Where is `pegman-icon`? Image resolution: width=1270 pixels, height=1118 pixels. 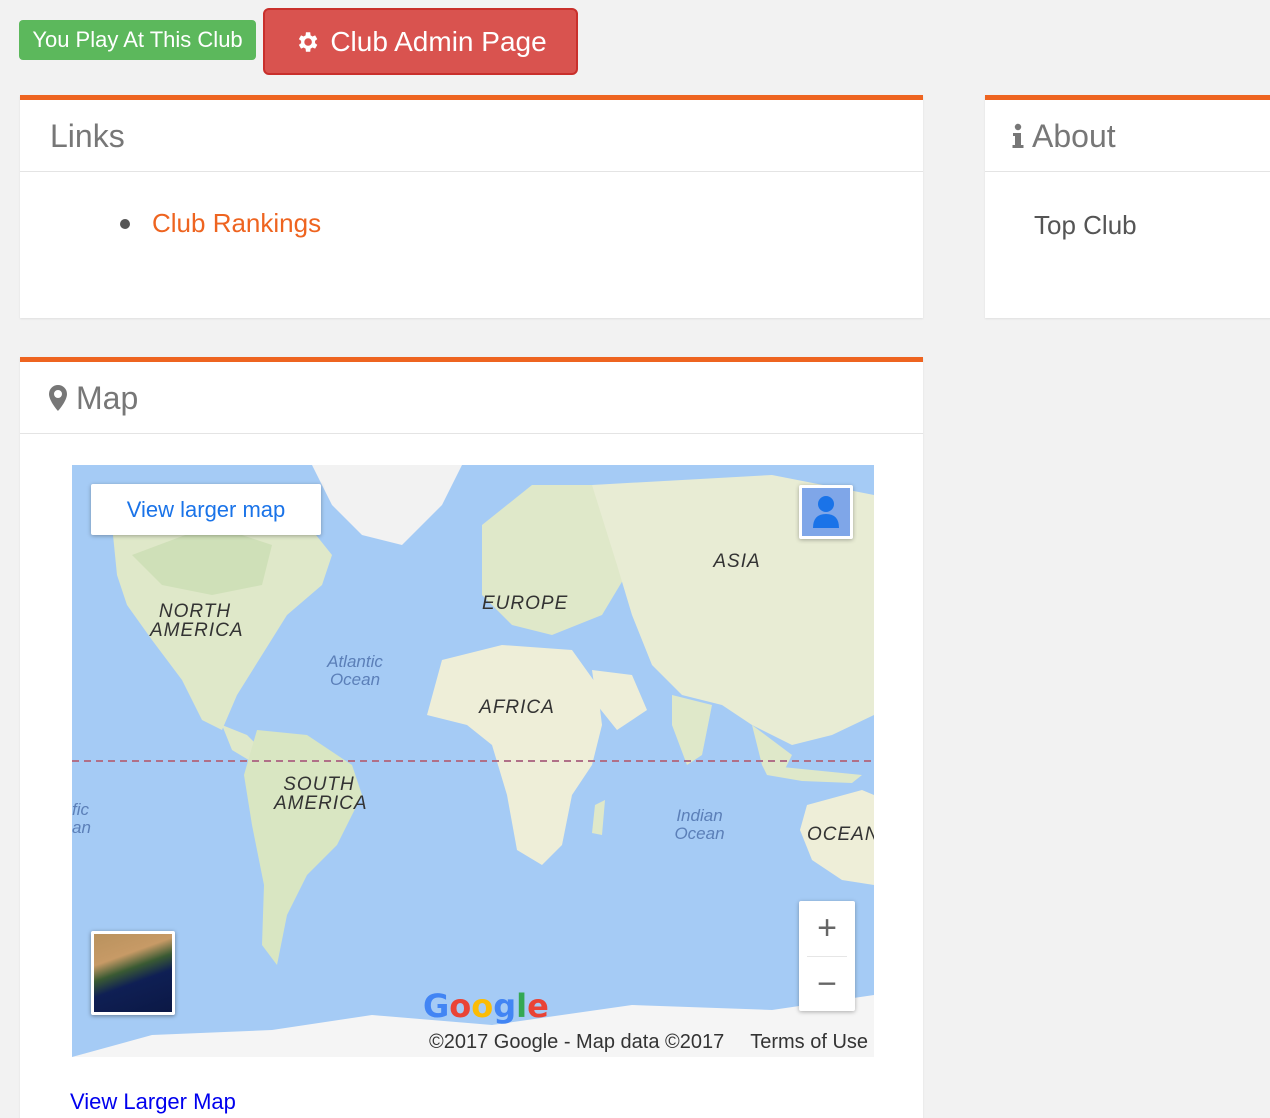
pegman-icon is located at coordinates (826, 512).